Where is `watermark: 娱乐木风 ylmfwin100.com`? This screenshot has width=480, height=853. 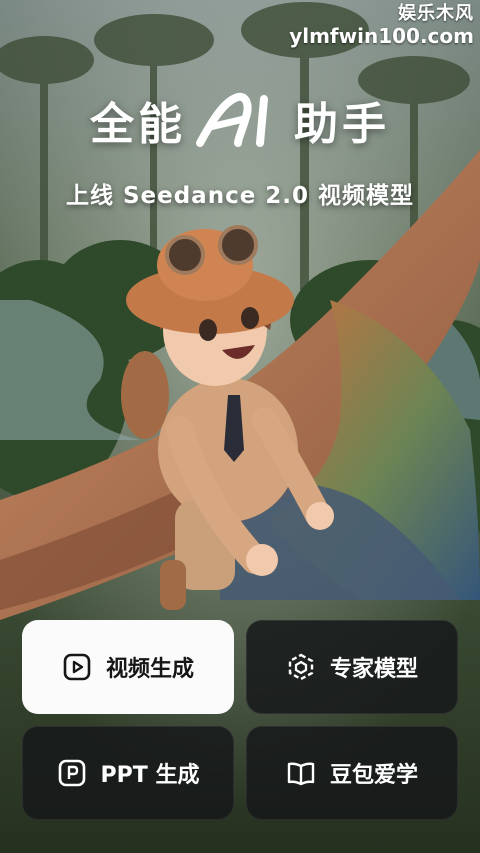
watermark: 娱乐木风 ylmfwin100.com is located at coordinates (381, 25).